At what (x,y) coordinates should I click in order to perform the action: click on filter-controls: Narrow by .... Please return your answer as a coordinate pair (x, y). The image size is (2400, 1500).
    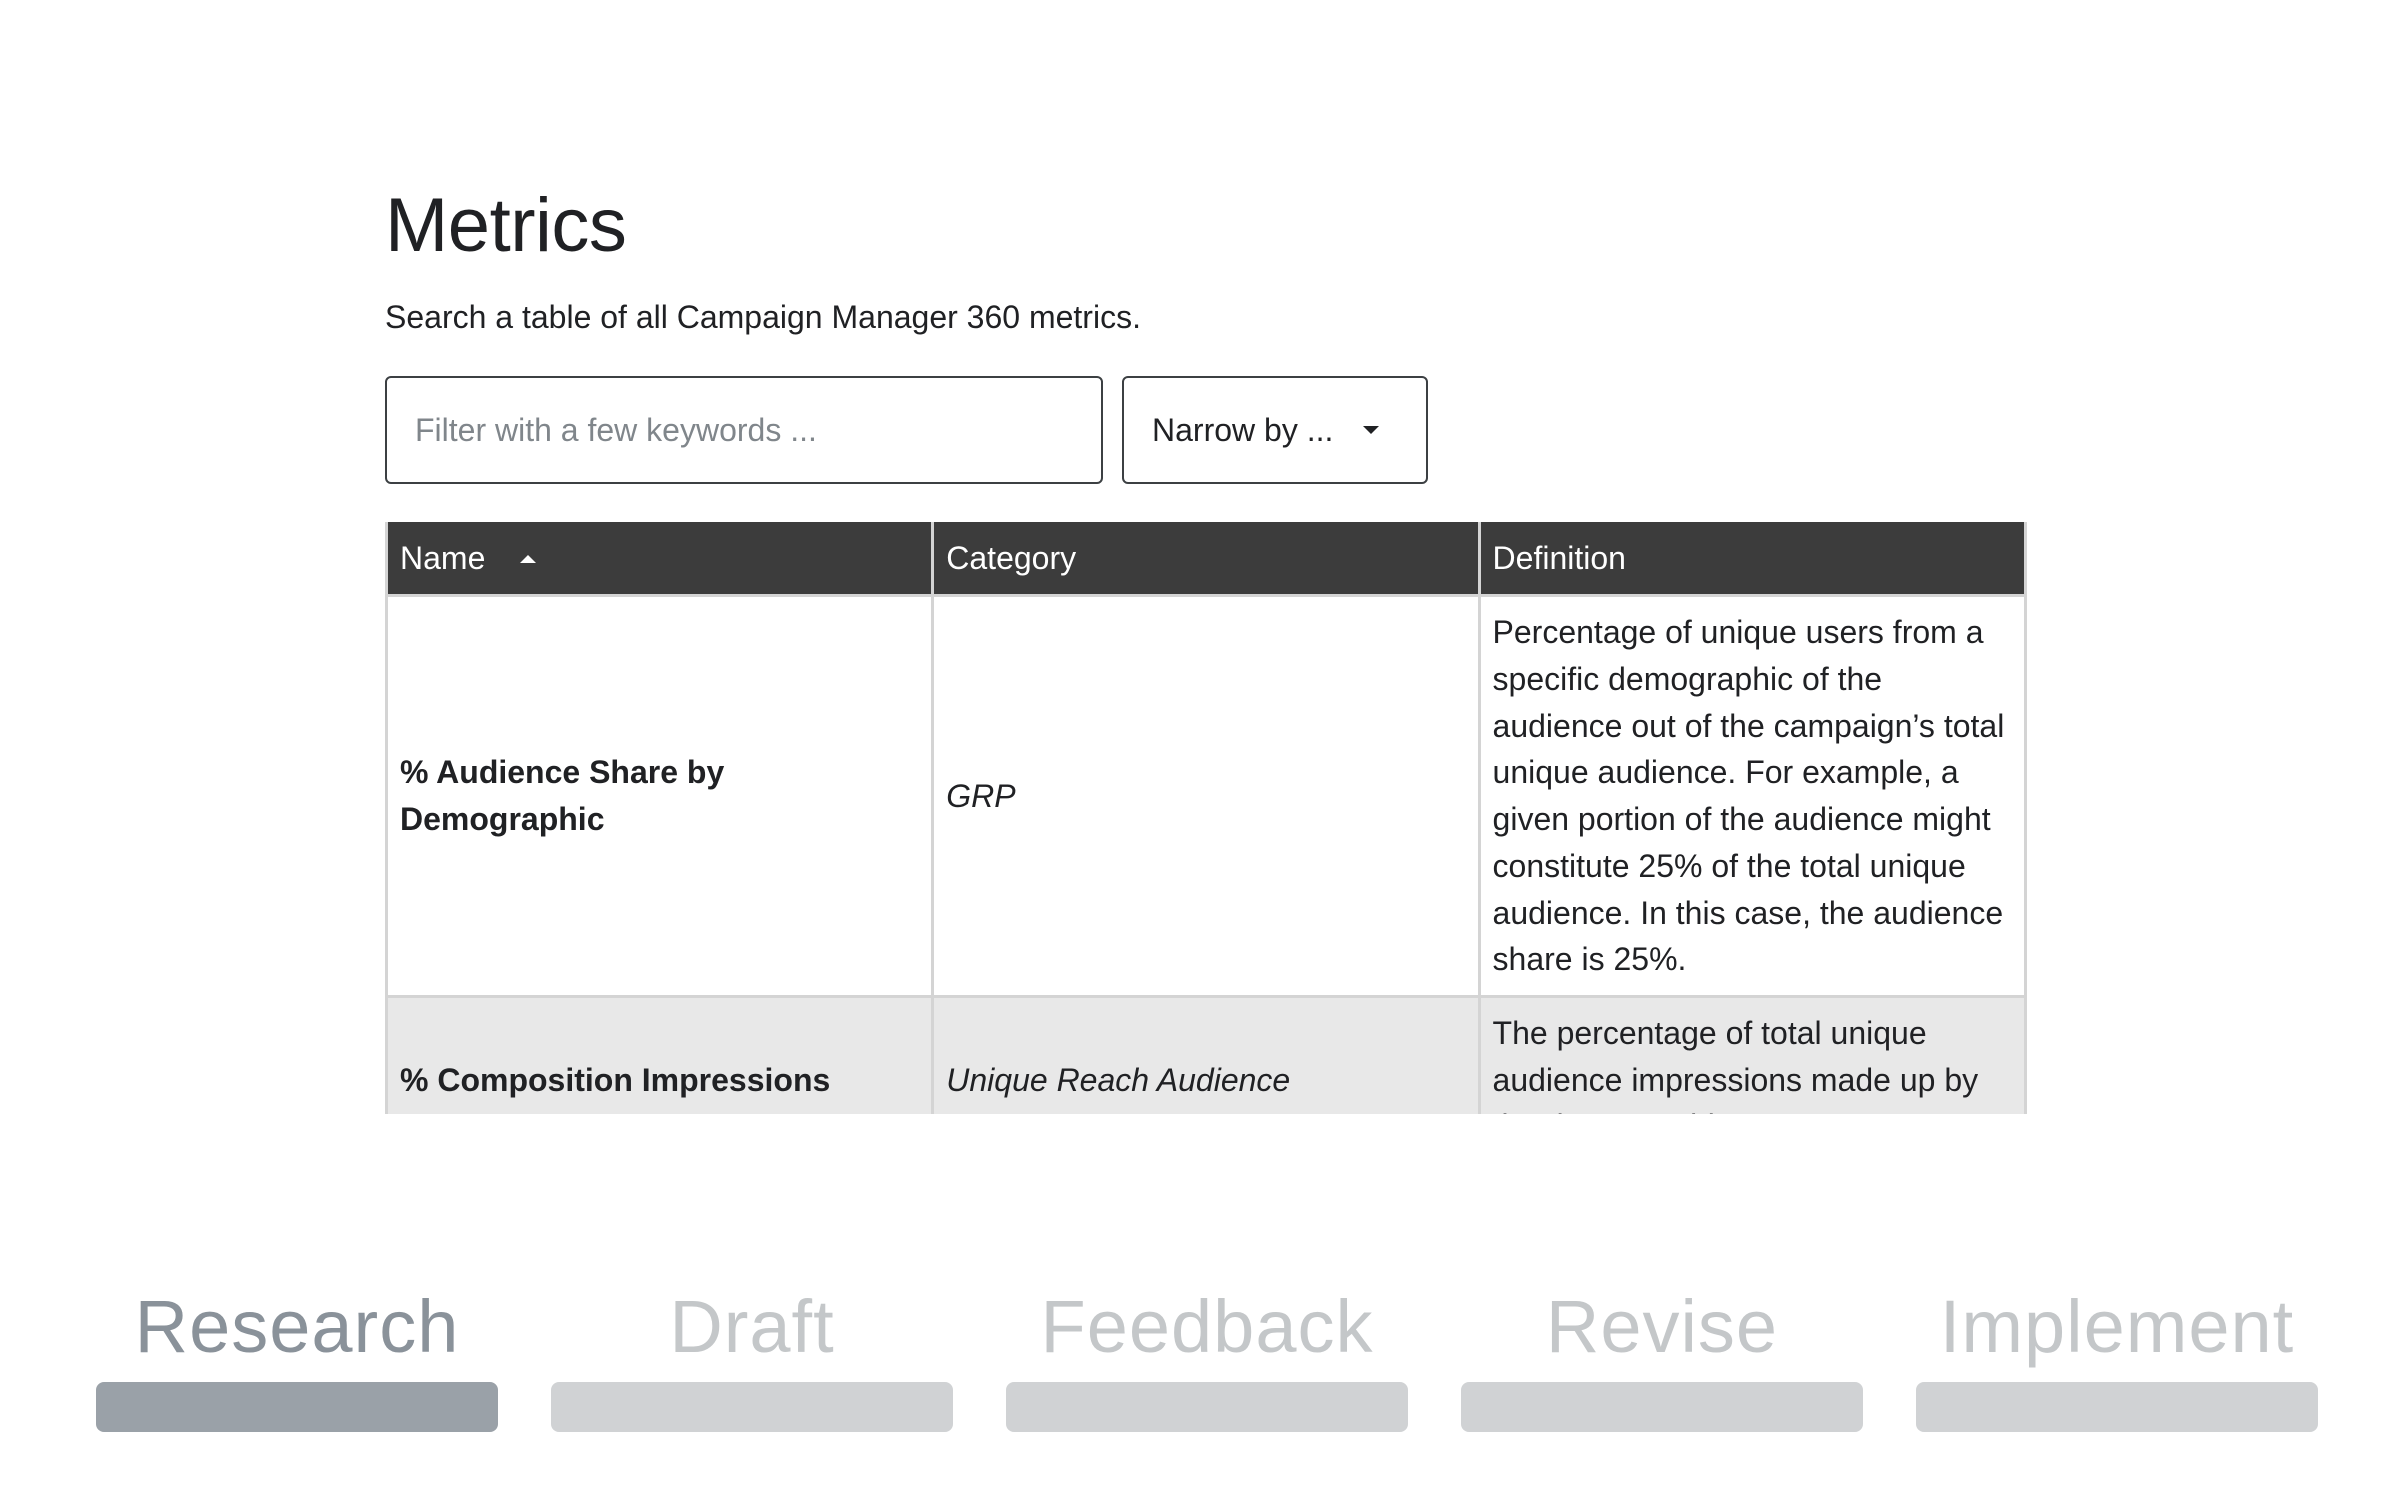
    Looking at the image, I should click on (1205, 430).